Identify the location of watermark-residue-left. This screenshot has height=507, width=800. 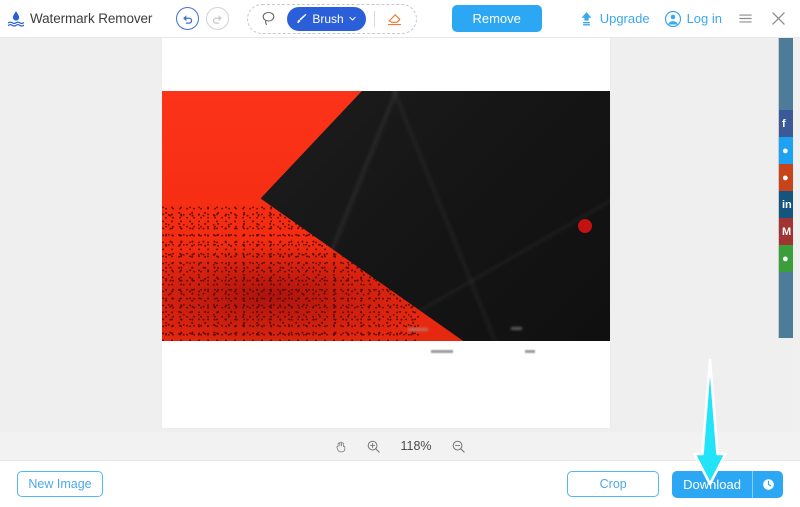
(441, 351).